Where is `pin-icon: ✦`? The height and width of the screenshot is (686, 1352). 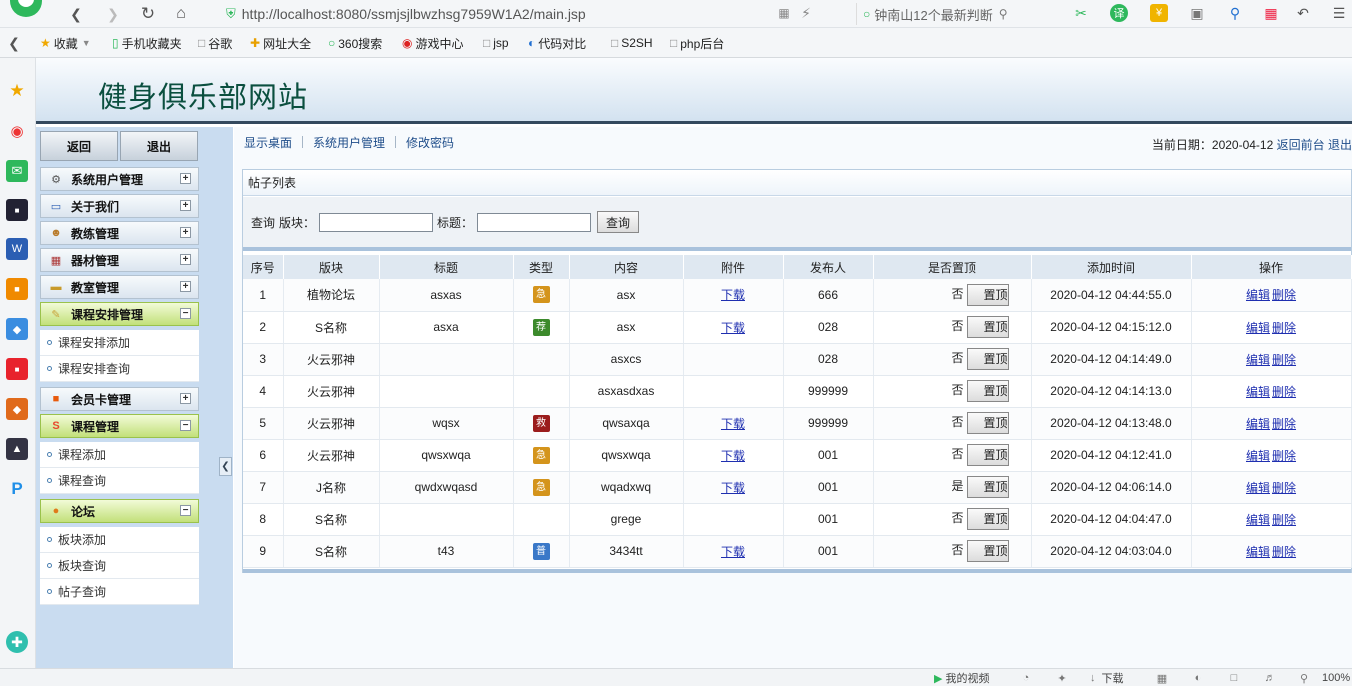
pin-icon: ✦ is located at coordinates (1062, 678).